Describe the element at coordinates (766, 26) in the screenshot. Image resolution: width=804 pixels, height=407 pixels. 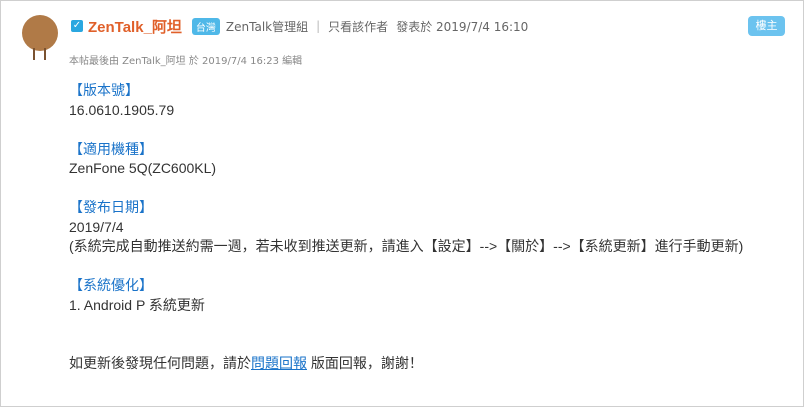
I see `floor-button: 樓主` at that location.